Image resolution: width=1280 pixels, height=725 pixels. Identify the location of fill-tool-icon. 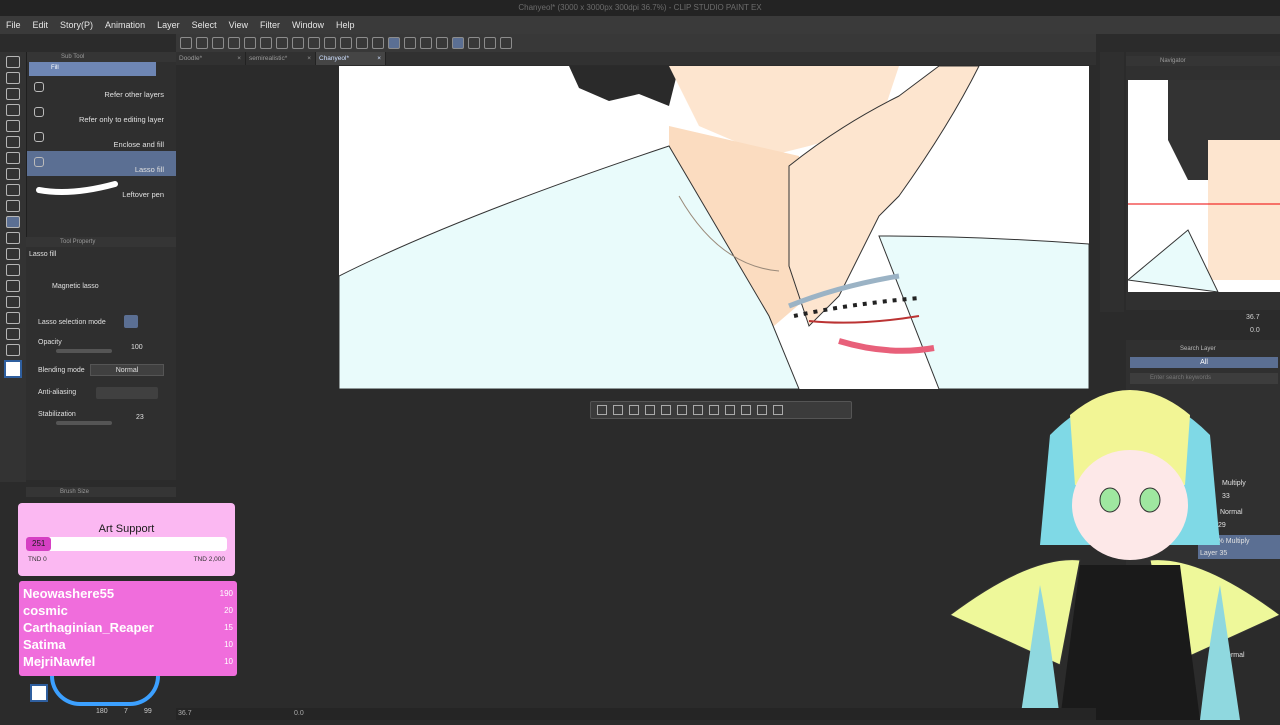
(13, 222).